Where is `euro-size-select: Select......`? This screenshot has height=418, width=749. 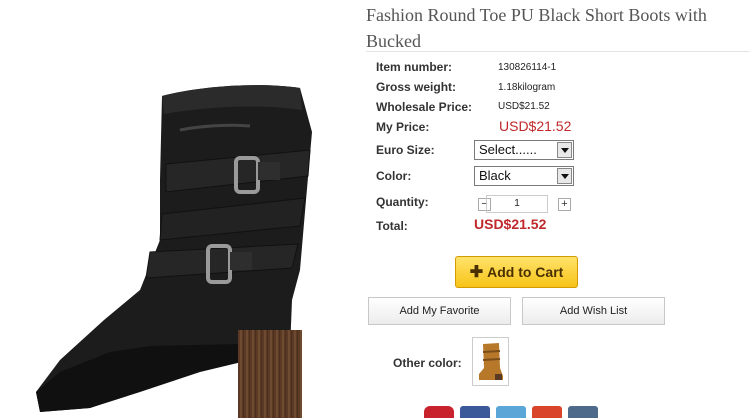
euro-size-select: Select...... is located at coordinates (524, 150).